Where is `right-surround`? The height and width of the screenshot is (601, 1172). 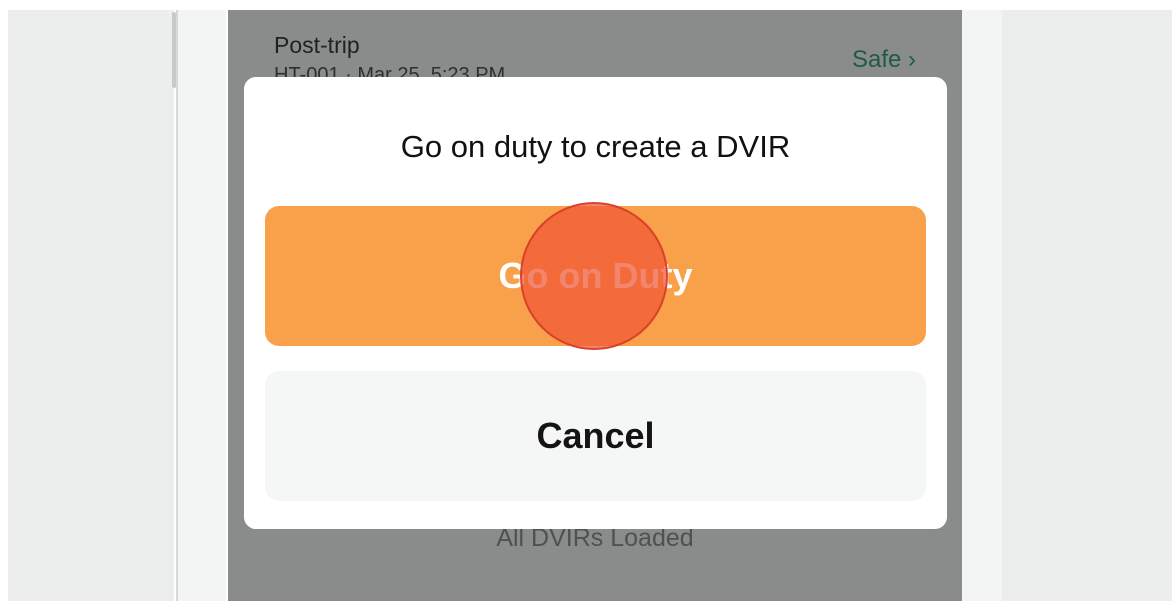 right-surround is located at coordinates (1087, 305).